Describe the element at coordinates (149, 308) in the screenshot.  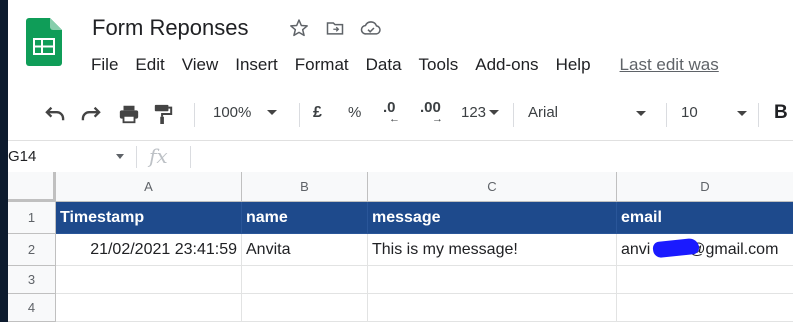
I see `cell-a4` at that location.